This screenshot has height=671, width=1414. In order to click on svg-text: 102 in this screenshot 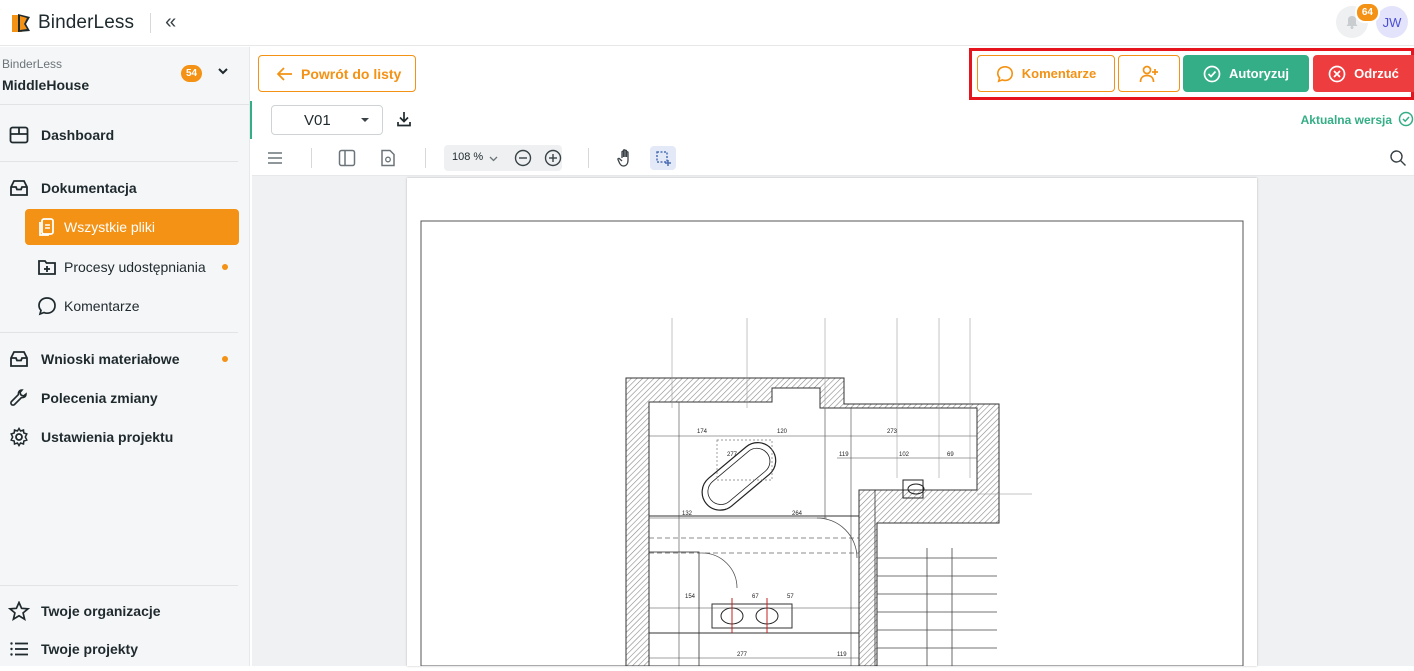, I will do `click(904, 455)`.